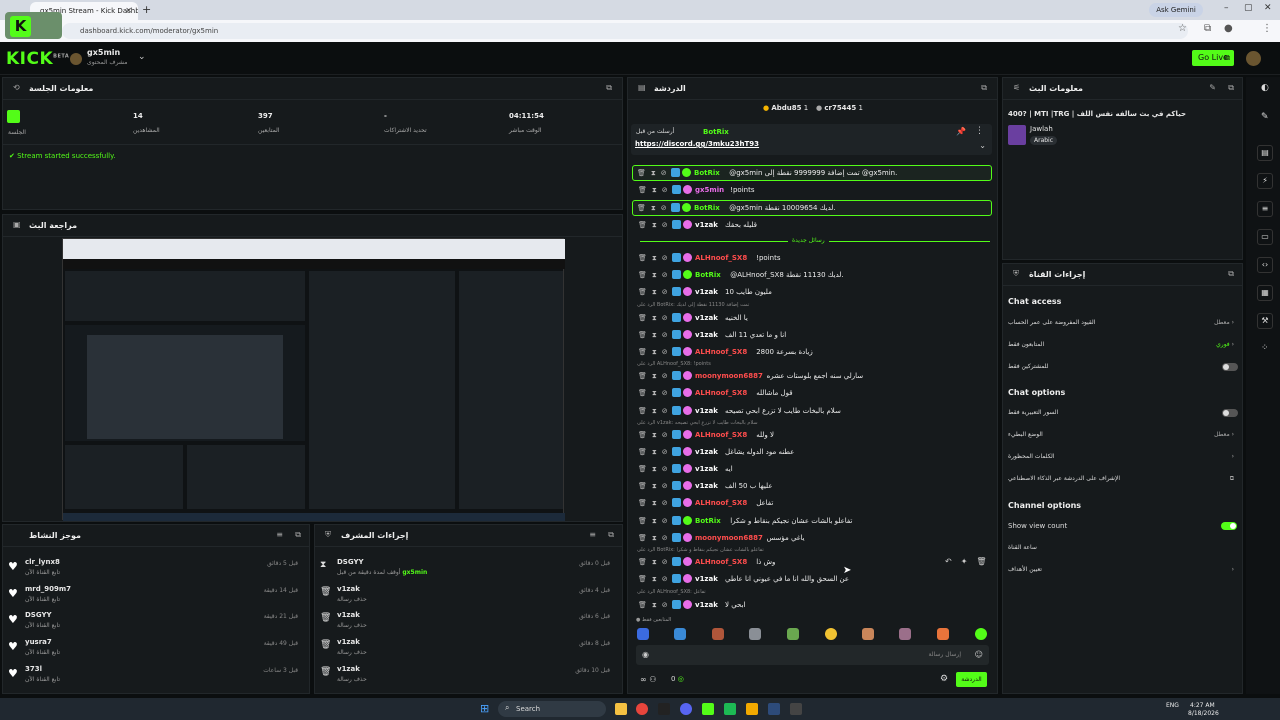 Image resolution: width=1280 pixels, height=720 pixels. I want to click on chat-message: 🗑⧗⊘ ALHnoof_SX8 زيادة بسرعة 2800, so click(814, 353).